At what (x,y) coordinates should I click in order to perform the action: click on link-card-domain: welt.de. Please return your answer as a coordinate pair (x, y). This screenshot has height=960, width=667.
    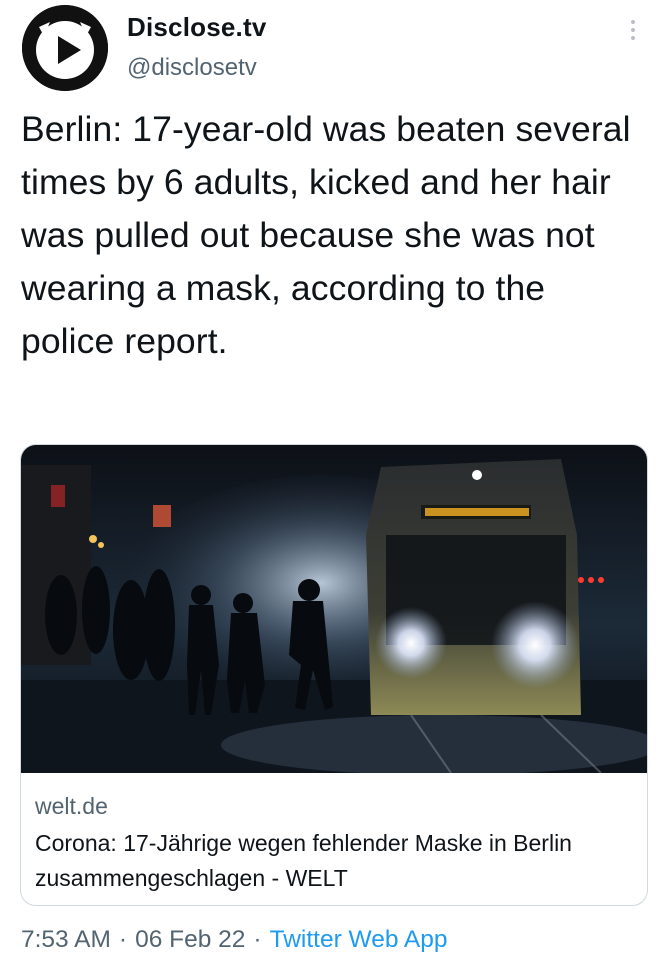
    Looking at the image, I should click on (71, 806).